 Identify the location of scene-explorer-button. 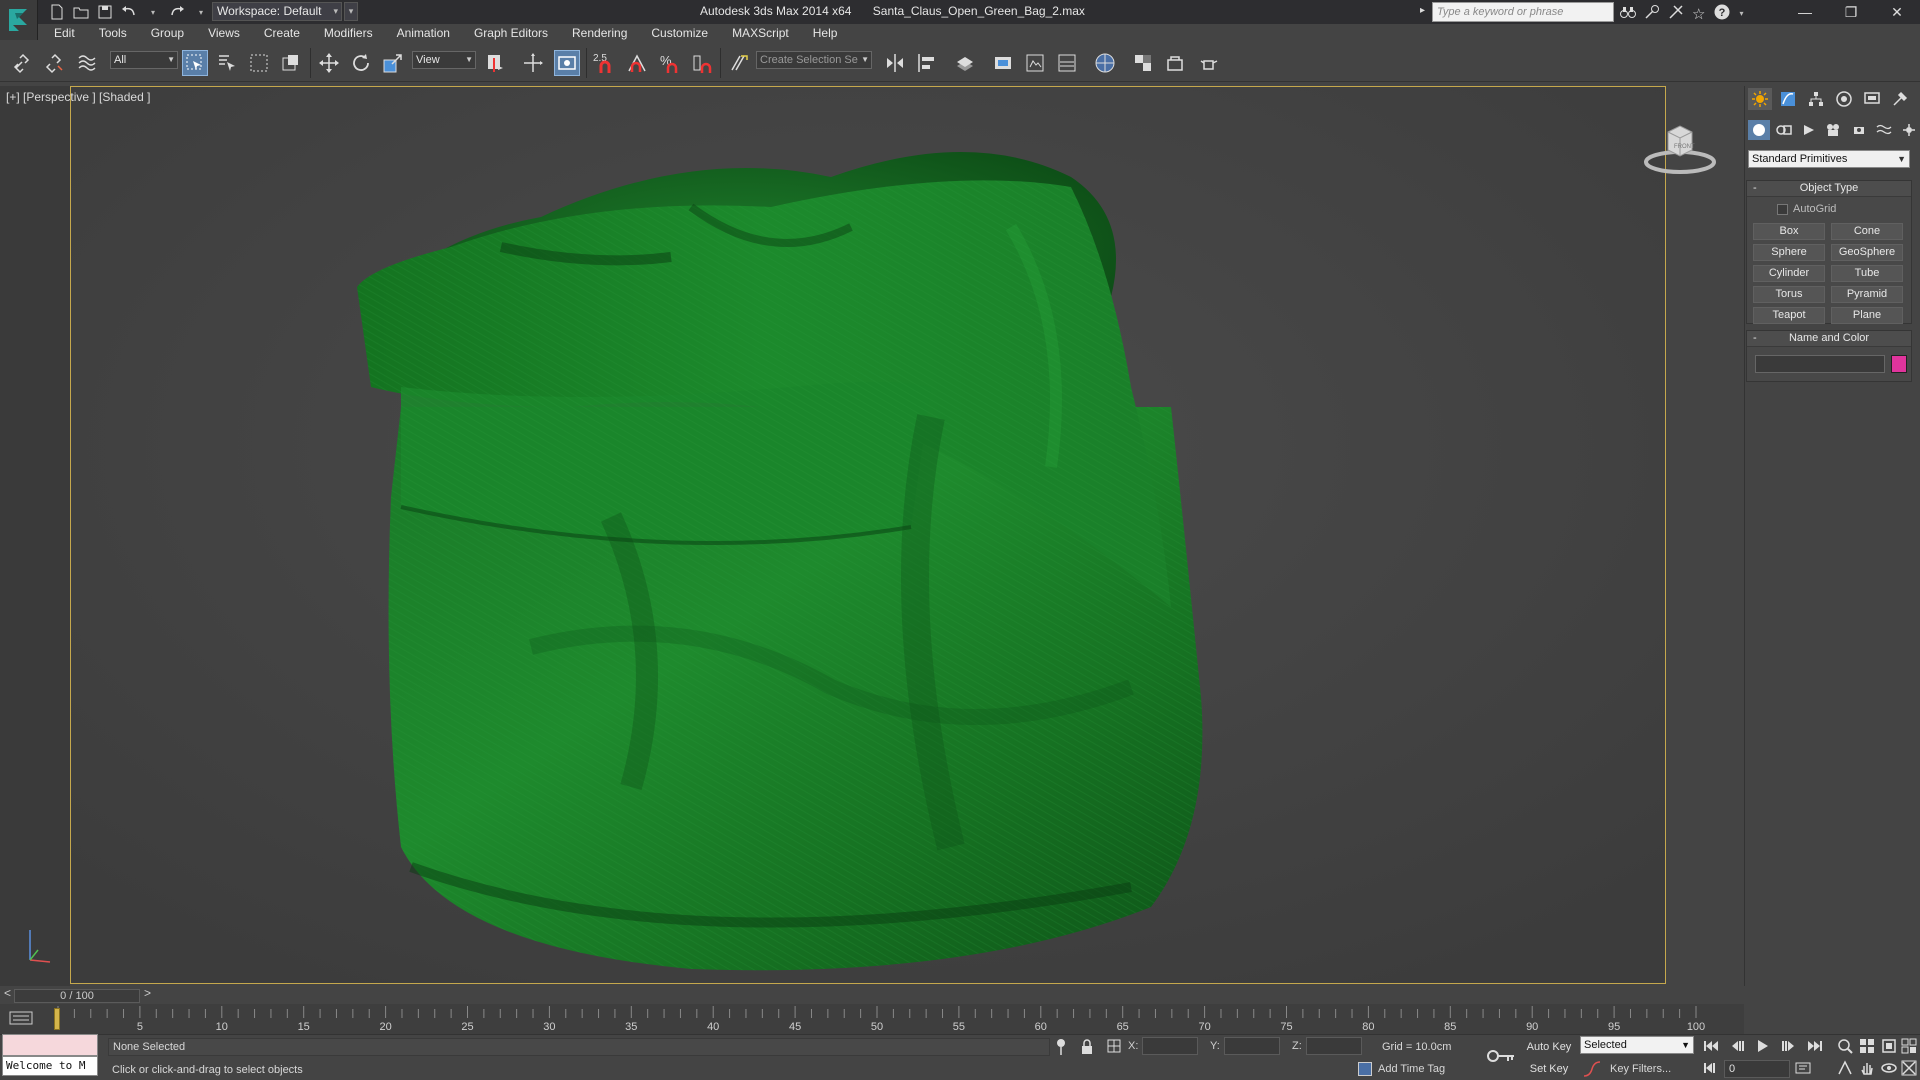
(965, 63).